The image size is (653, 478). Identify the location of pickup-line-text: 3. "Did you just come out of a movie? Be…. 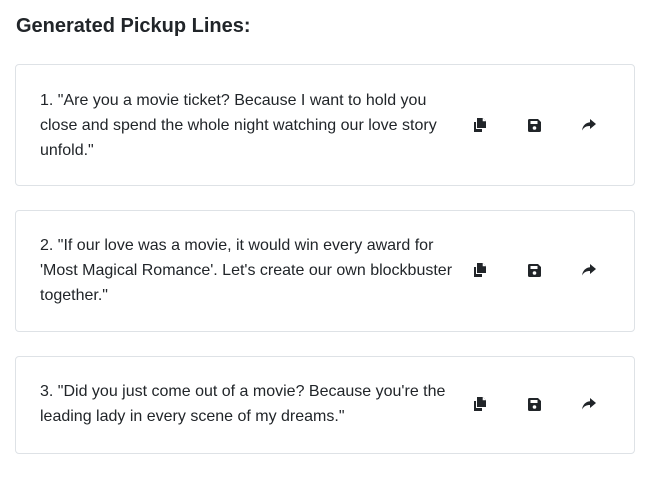
(243, 404).